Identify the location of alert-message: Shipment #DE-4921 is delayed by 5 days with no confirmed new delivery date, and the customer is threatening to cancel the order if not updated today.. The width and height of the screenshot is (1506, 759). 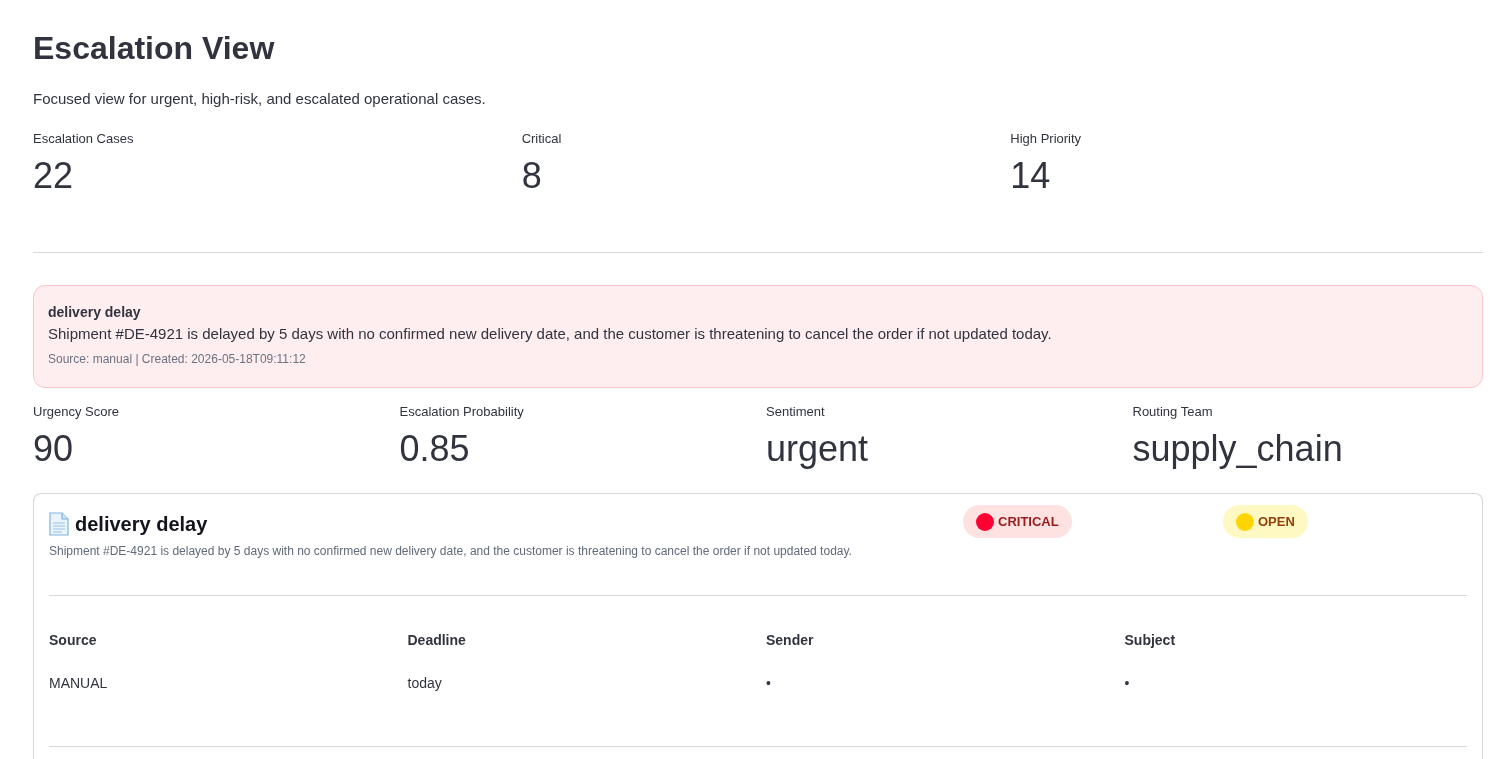
(550, 334).